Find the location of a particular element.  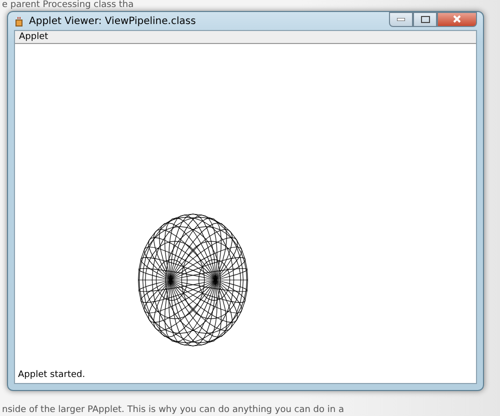

minimize-icon is located at coordinates (401, 19).